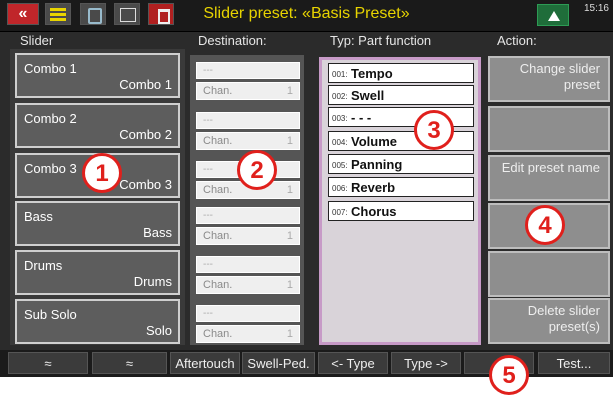 This screenshot has width=613, height=398. Describe the element at coordinates (401, 211) in the screenshot. I see `list-item: 007: Chorus` at that location.